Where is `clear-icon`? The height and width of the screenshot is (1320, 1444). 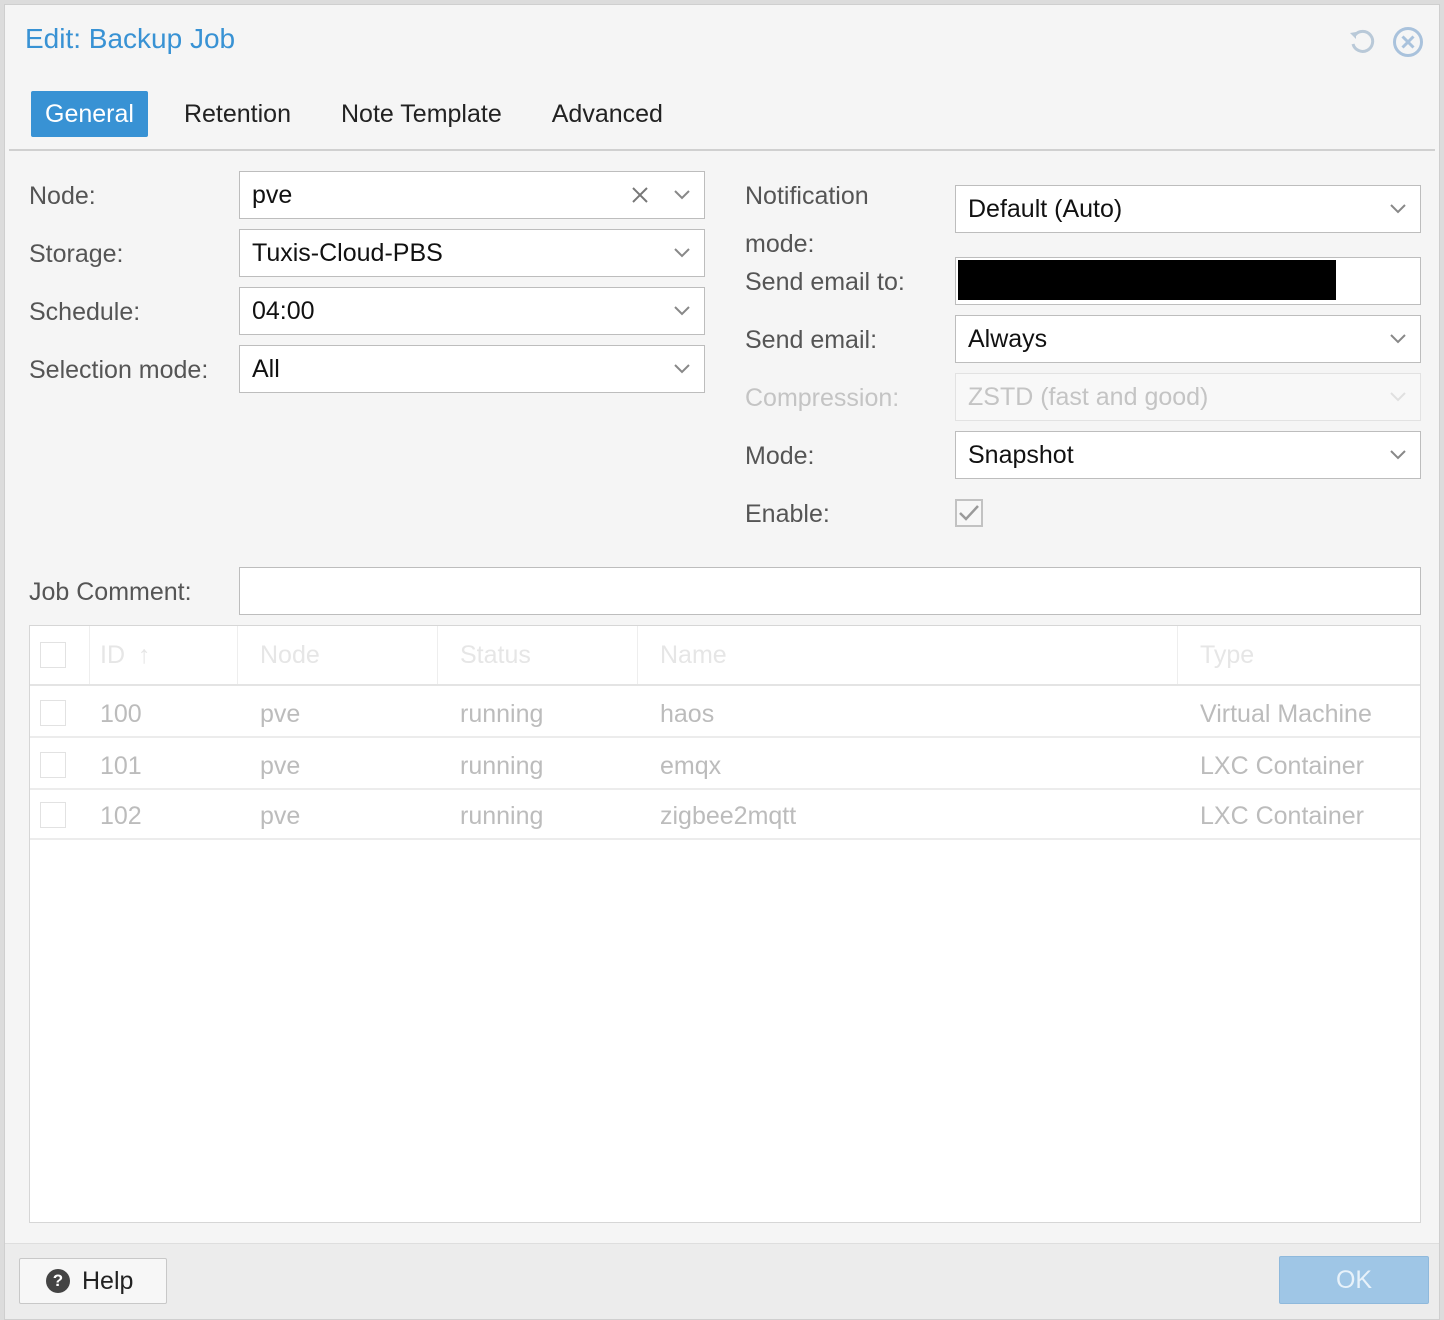
clear-icon is located at coordinates (640, 195).